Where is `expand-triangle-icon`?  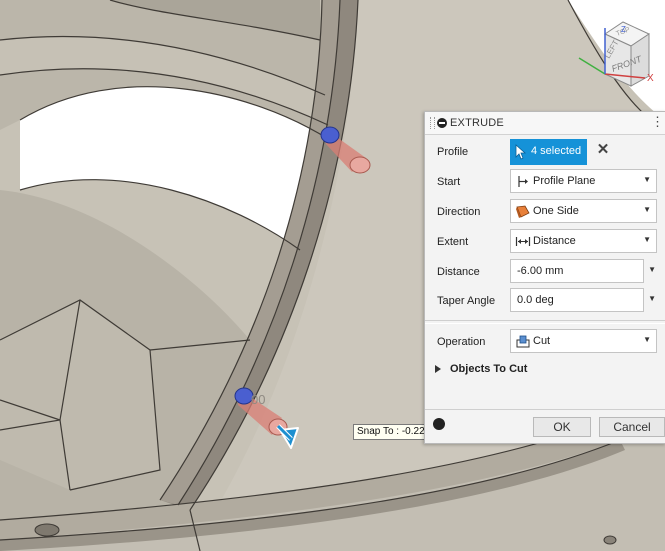
expand-triangle-icon is located at coordinates (438, 369).